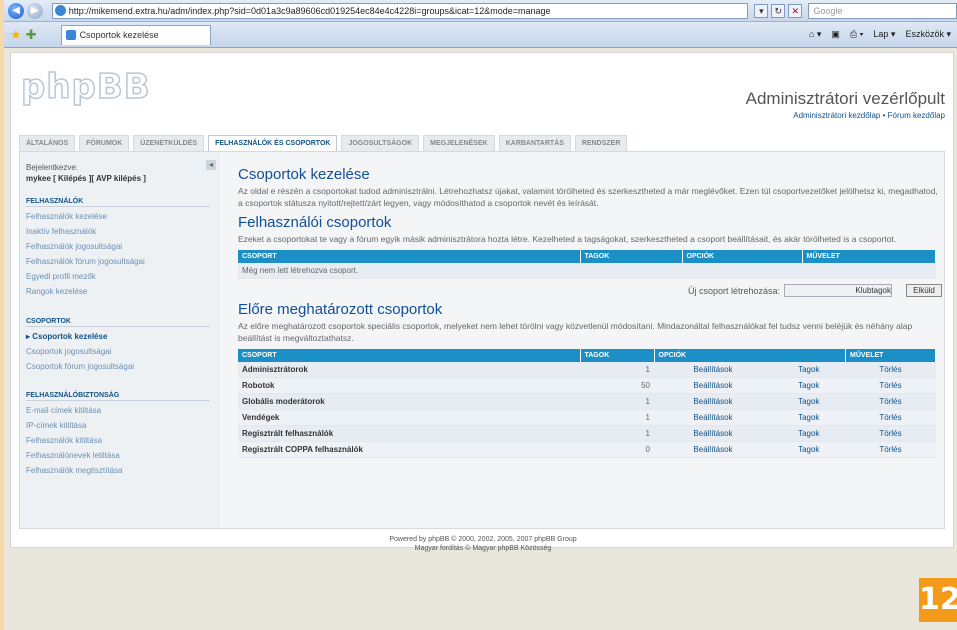 The image size is (957, 630). What do you see at coordinates (938, 600) in the screenshot?
I see `page-number-badge: 12` at bounding box center [938, 600].